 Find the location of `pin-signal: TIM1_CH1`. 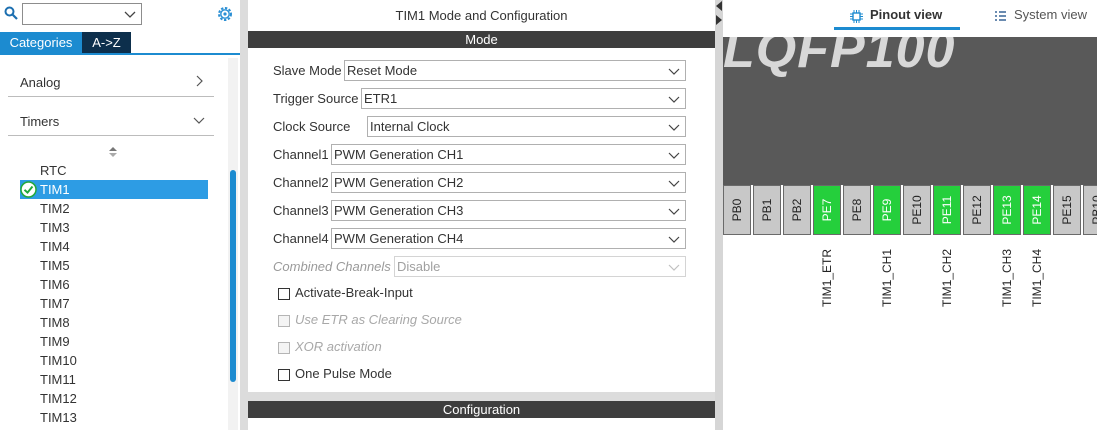

pin-signal: TIM1_CH1 is located at coordinates (887, 278).